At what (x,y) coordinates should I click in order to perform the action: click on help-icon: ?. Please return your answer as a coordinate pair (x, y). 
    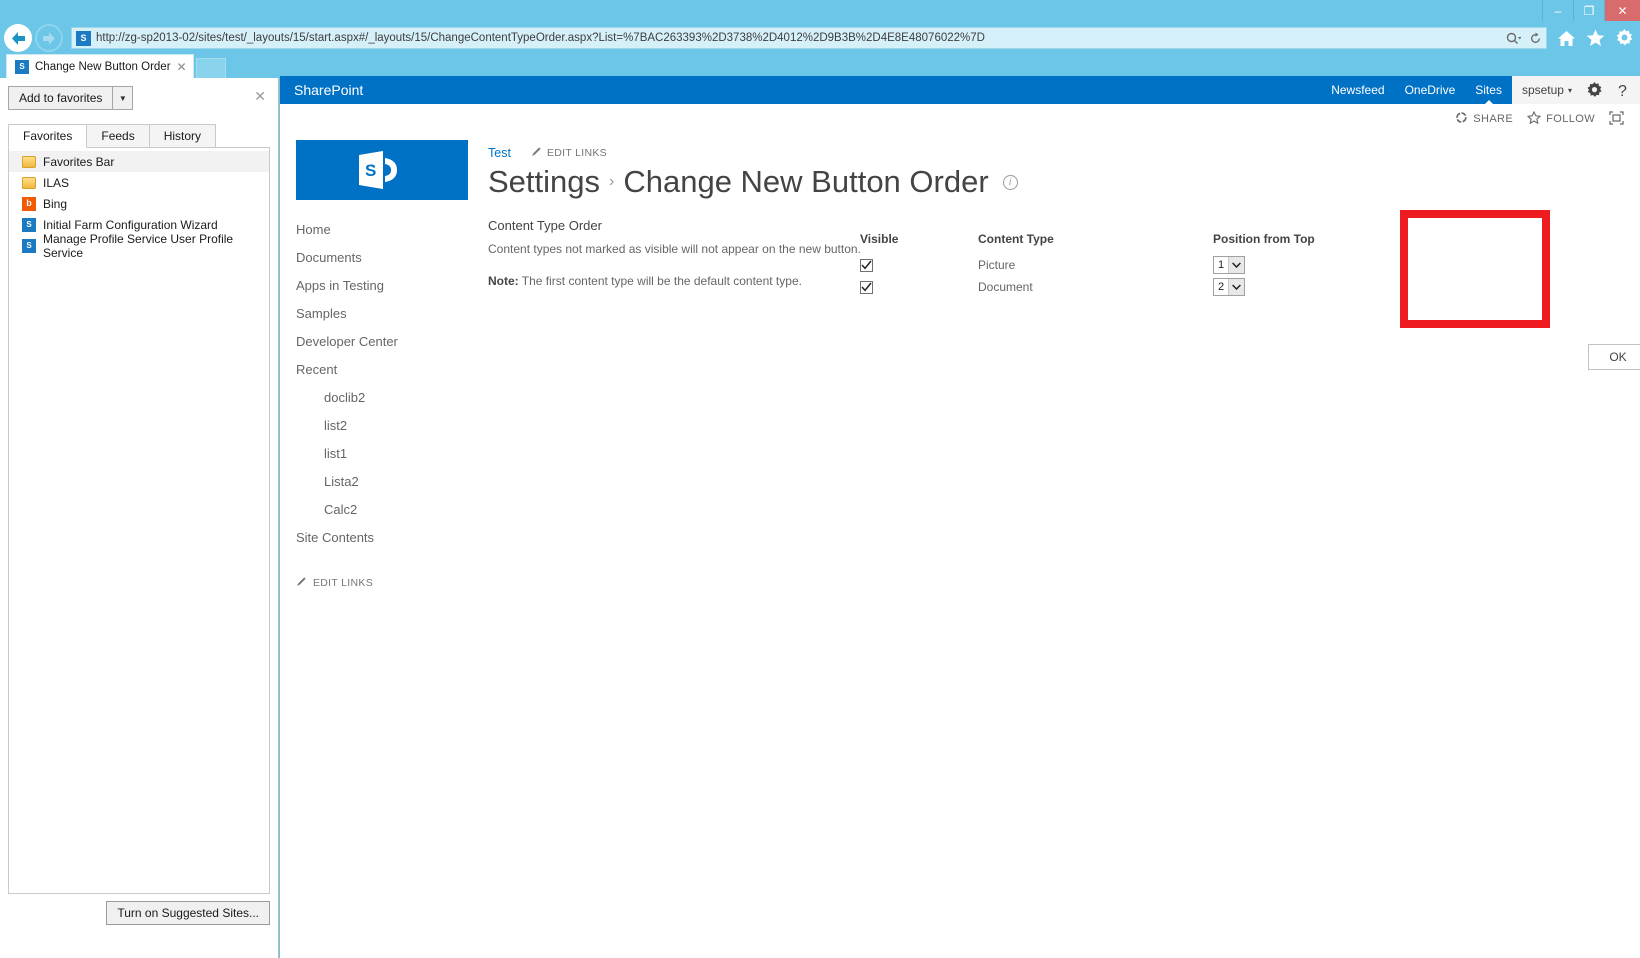
    Looking at the image, I should click on (1623, 90).